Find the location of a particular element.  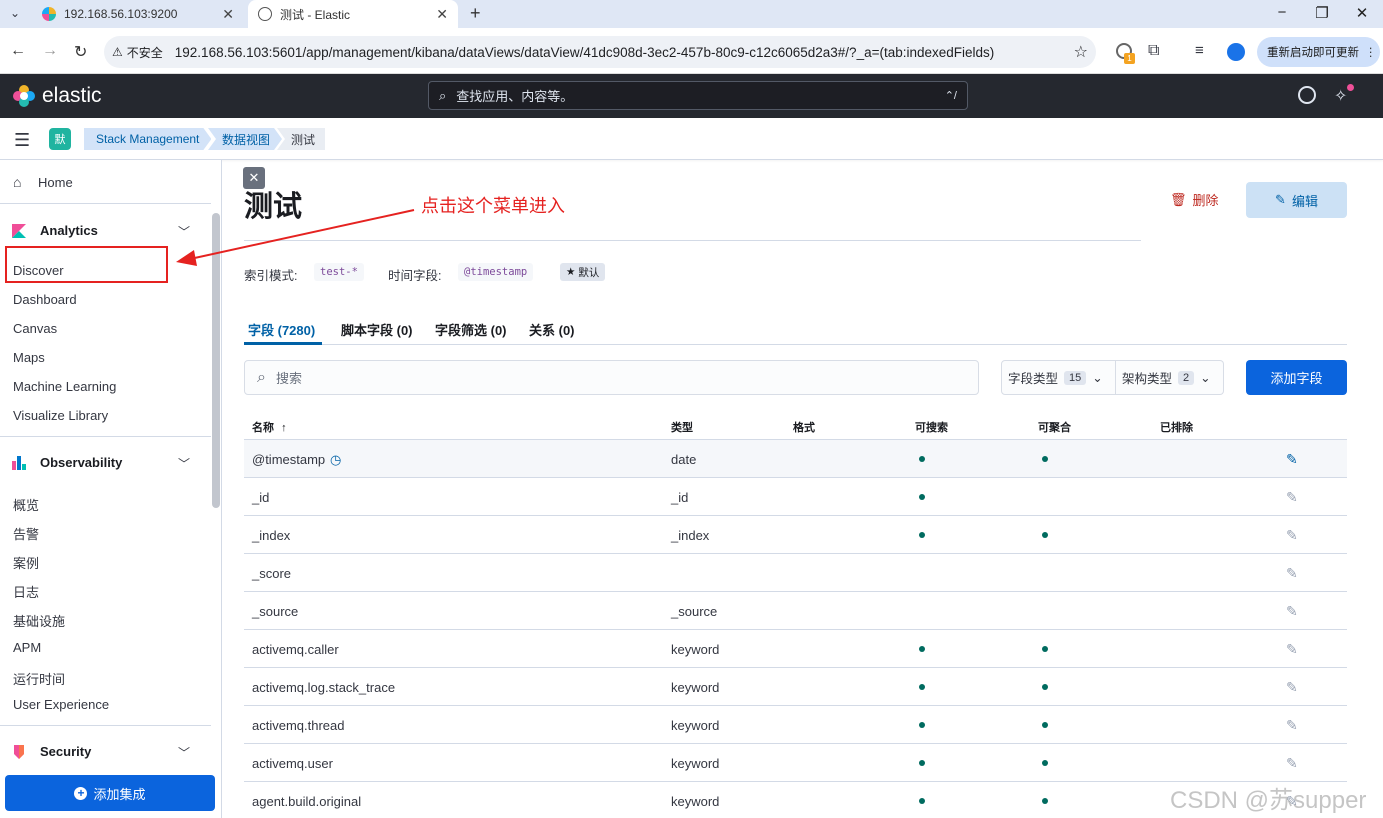

highlight-box is located at coordinates (86, 264).